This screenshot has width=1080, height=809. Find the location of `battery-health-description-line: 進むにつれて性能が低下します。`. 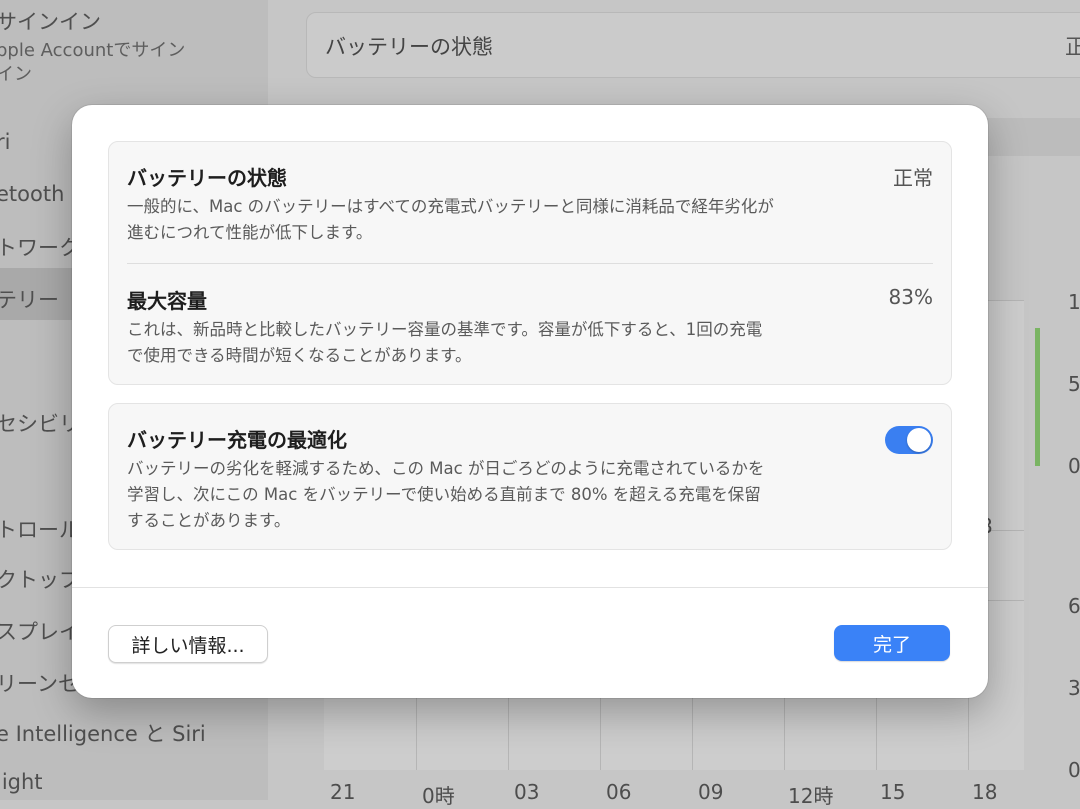

battery-health-description-line: 進むにつれて性能が低下します。 is located at coordinates (250, 232).